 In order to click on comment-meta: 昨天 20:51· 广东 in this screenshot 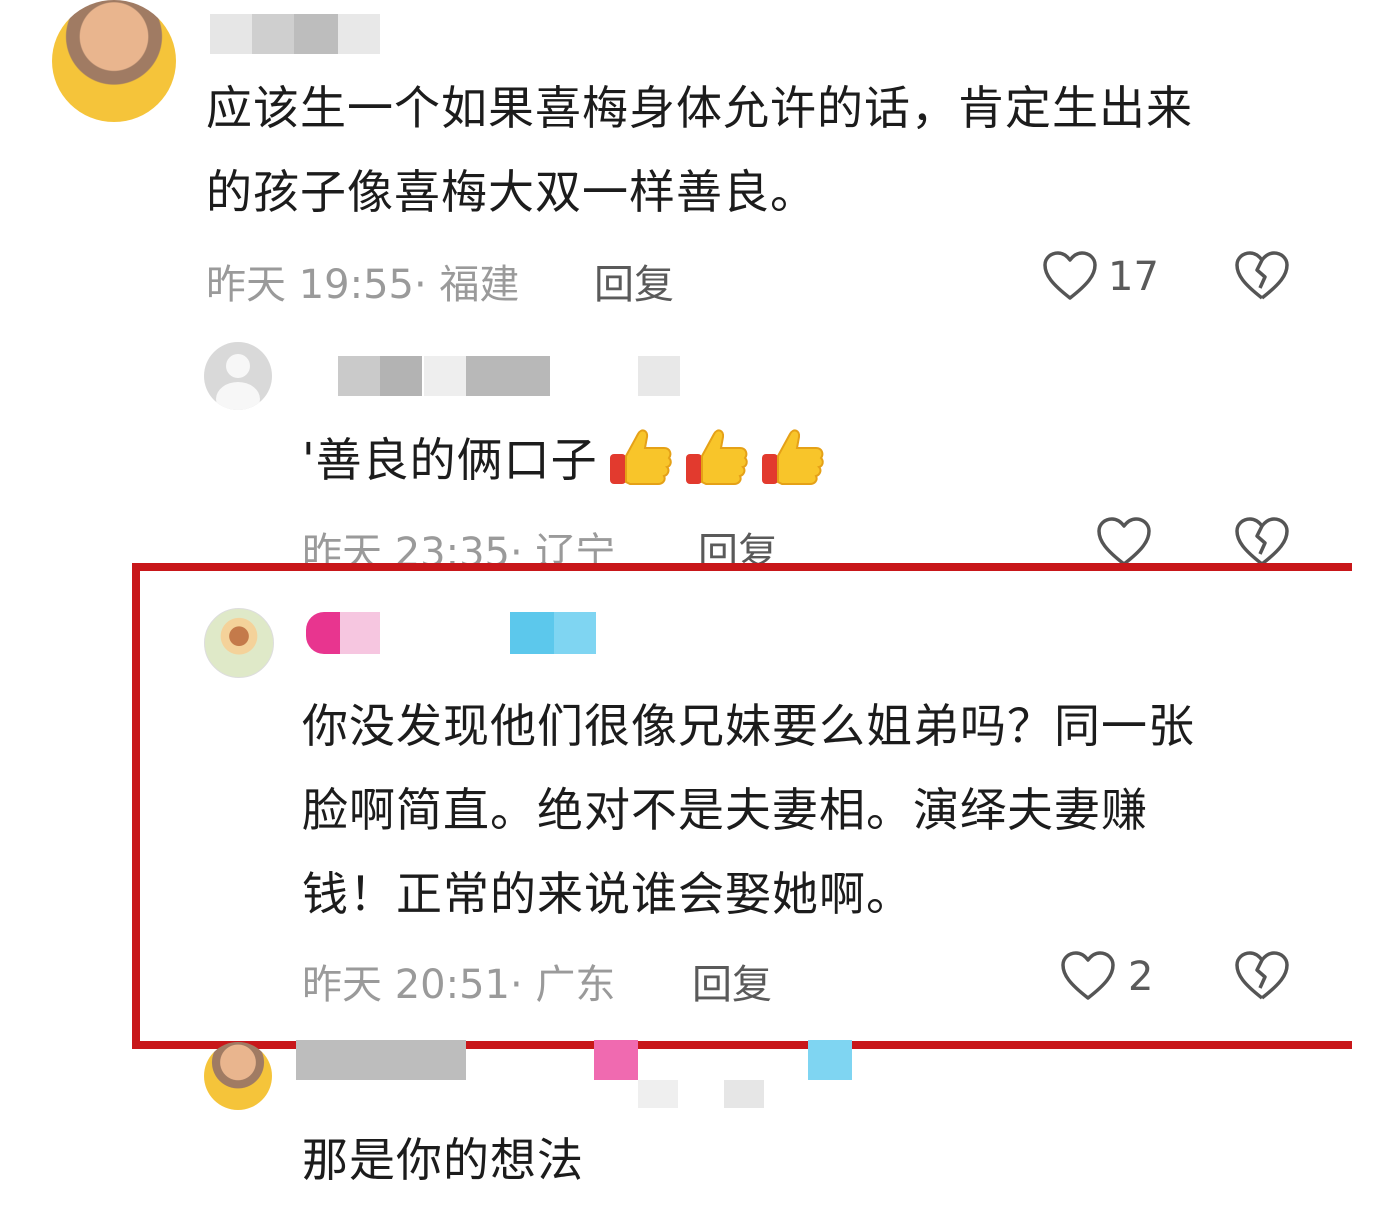, I will do `click(459, 985)`.